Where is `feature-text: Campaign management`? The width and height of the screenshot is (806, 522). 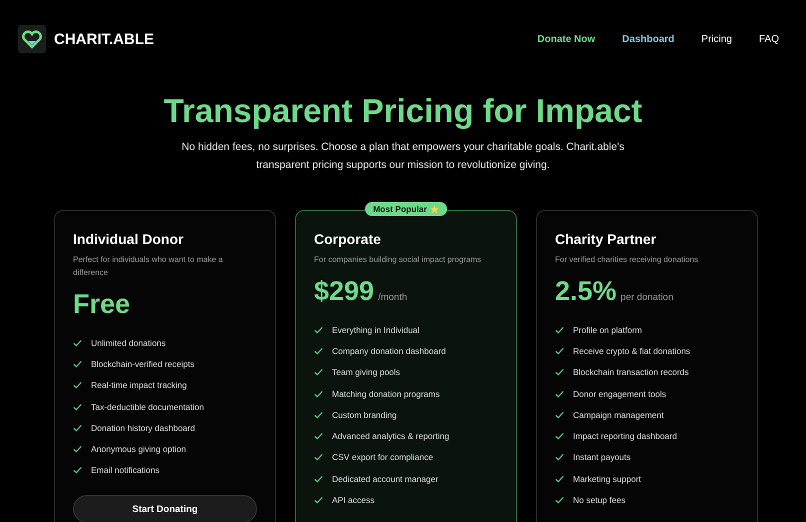
feature-text: Campaign management is located at coordinates (618, 415).